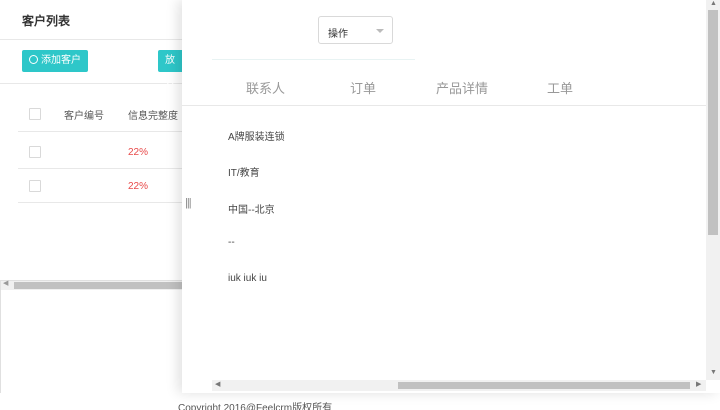 The height and width of the screenshot is (410, 720). What do you see at coordinates (153, 116) in the screenshot?
I see `column-header-completeness: 信息完整度` at bounding box center [153, 116].